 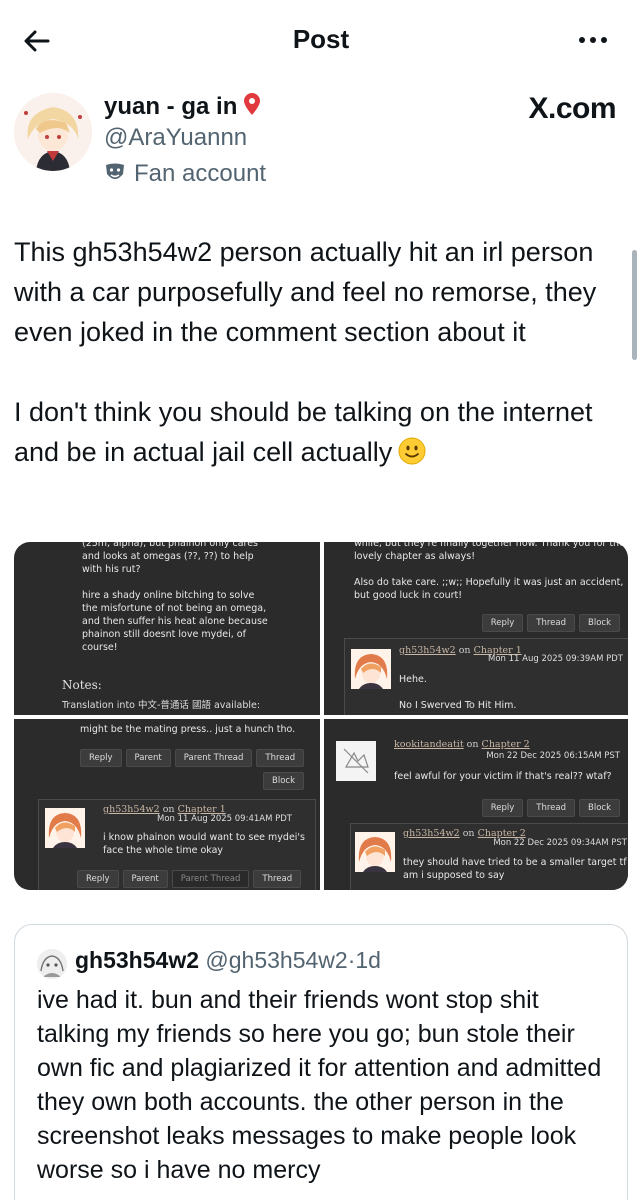 I want to click on top-bar: Post, so click(x=321, y=40).